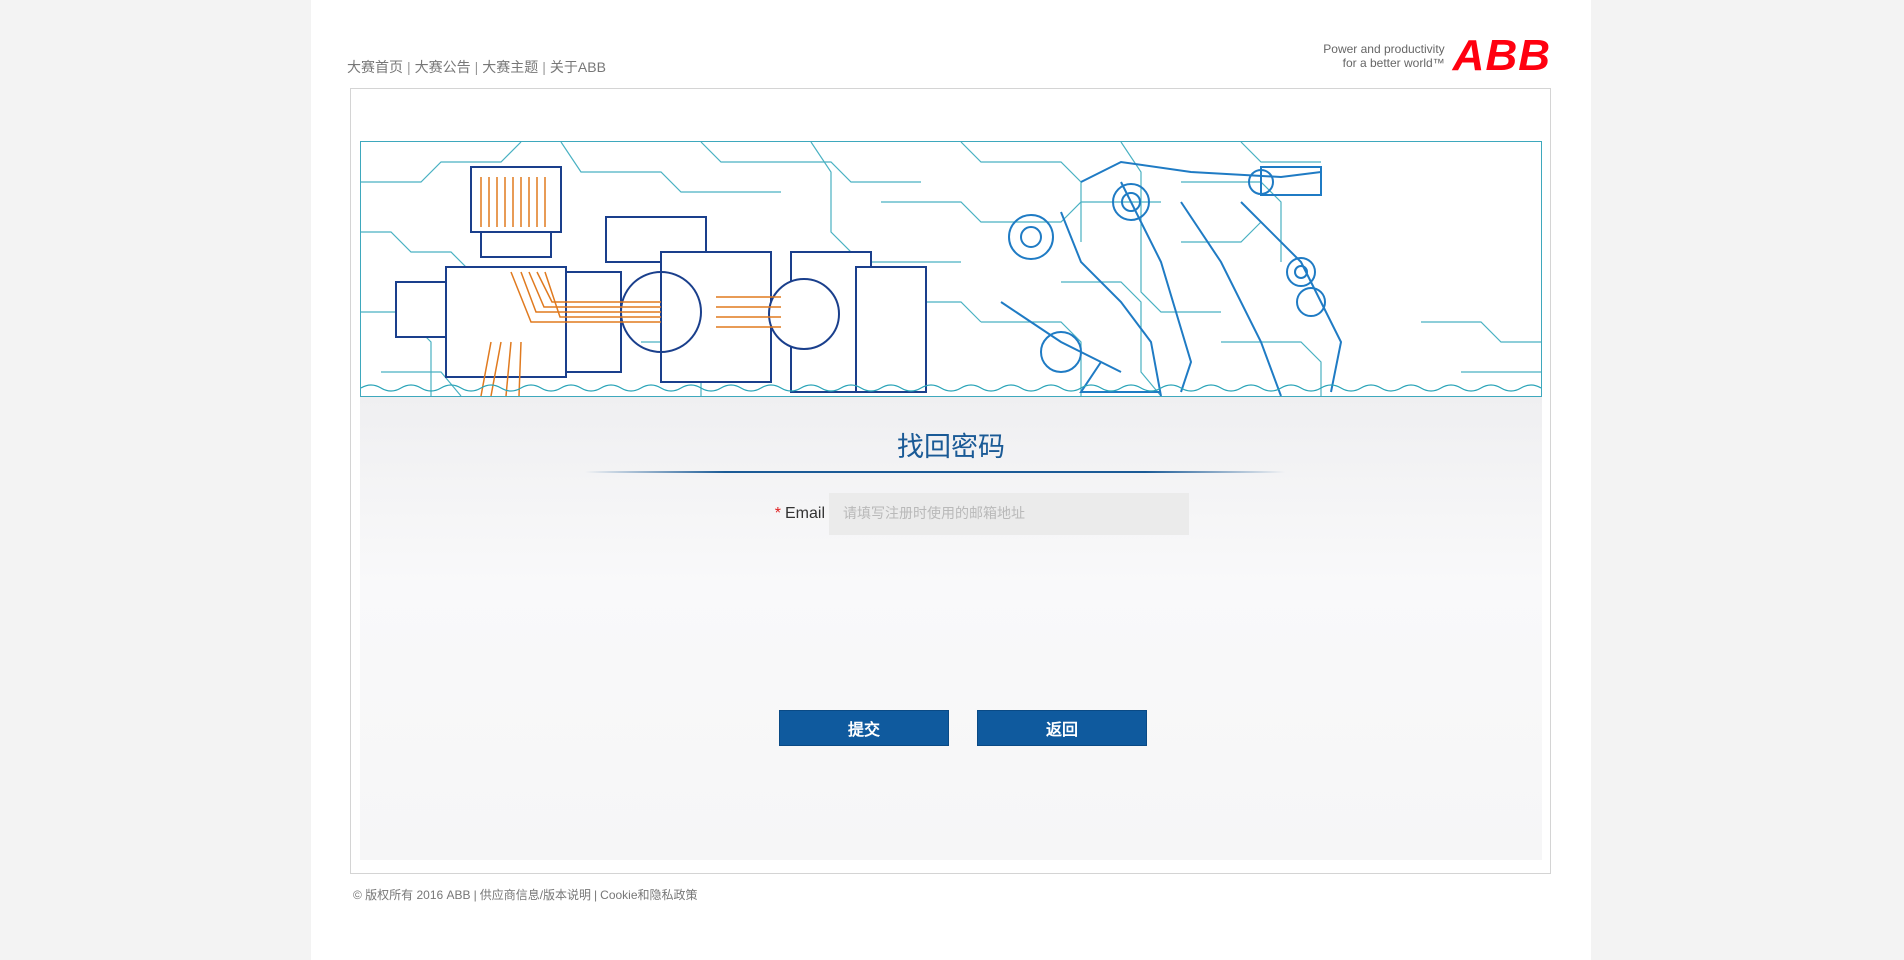 The height and width of the screenshot is (960, 1904). I want to click on email-input, so click(1009, 514).